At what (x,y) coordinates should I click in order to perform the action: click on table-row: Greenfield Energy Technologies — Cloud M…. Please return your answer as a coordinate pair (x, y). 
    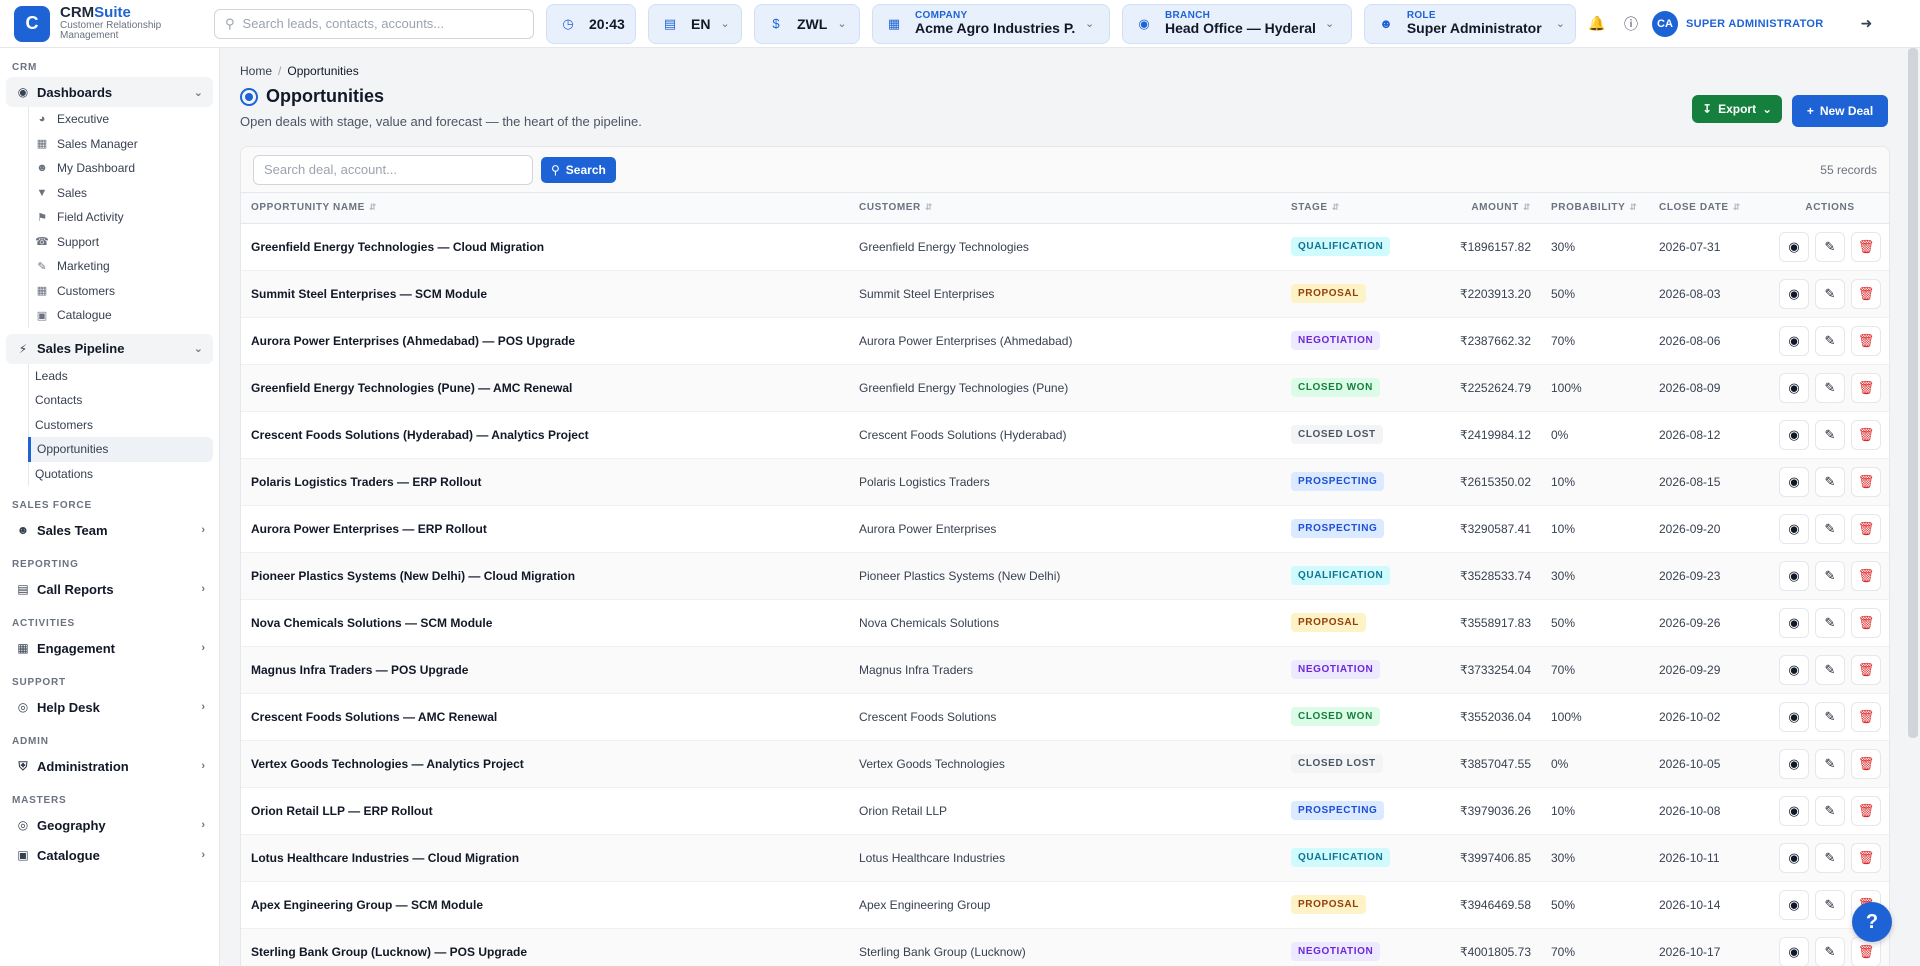
    Looking at the image, I should click on (1065, 247).